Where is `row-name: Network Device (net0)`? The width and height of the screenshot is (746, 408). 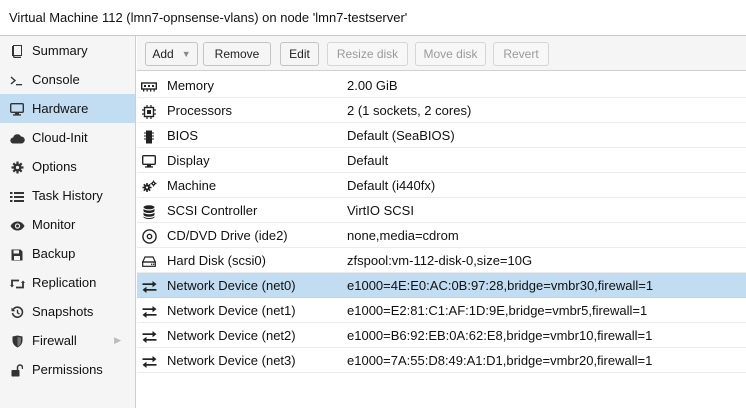
row-name: Network Device (net0) is located at coordinates (231, 285).